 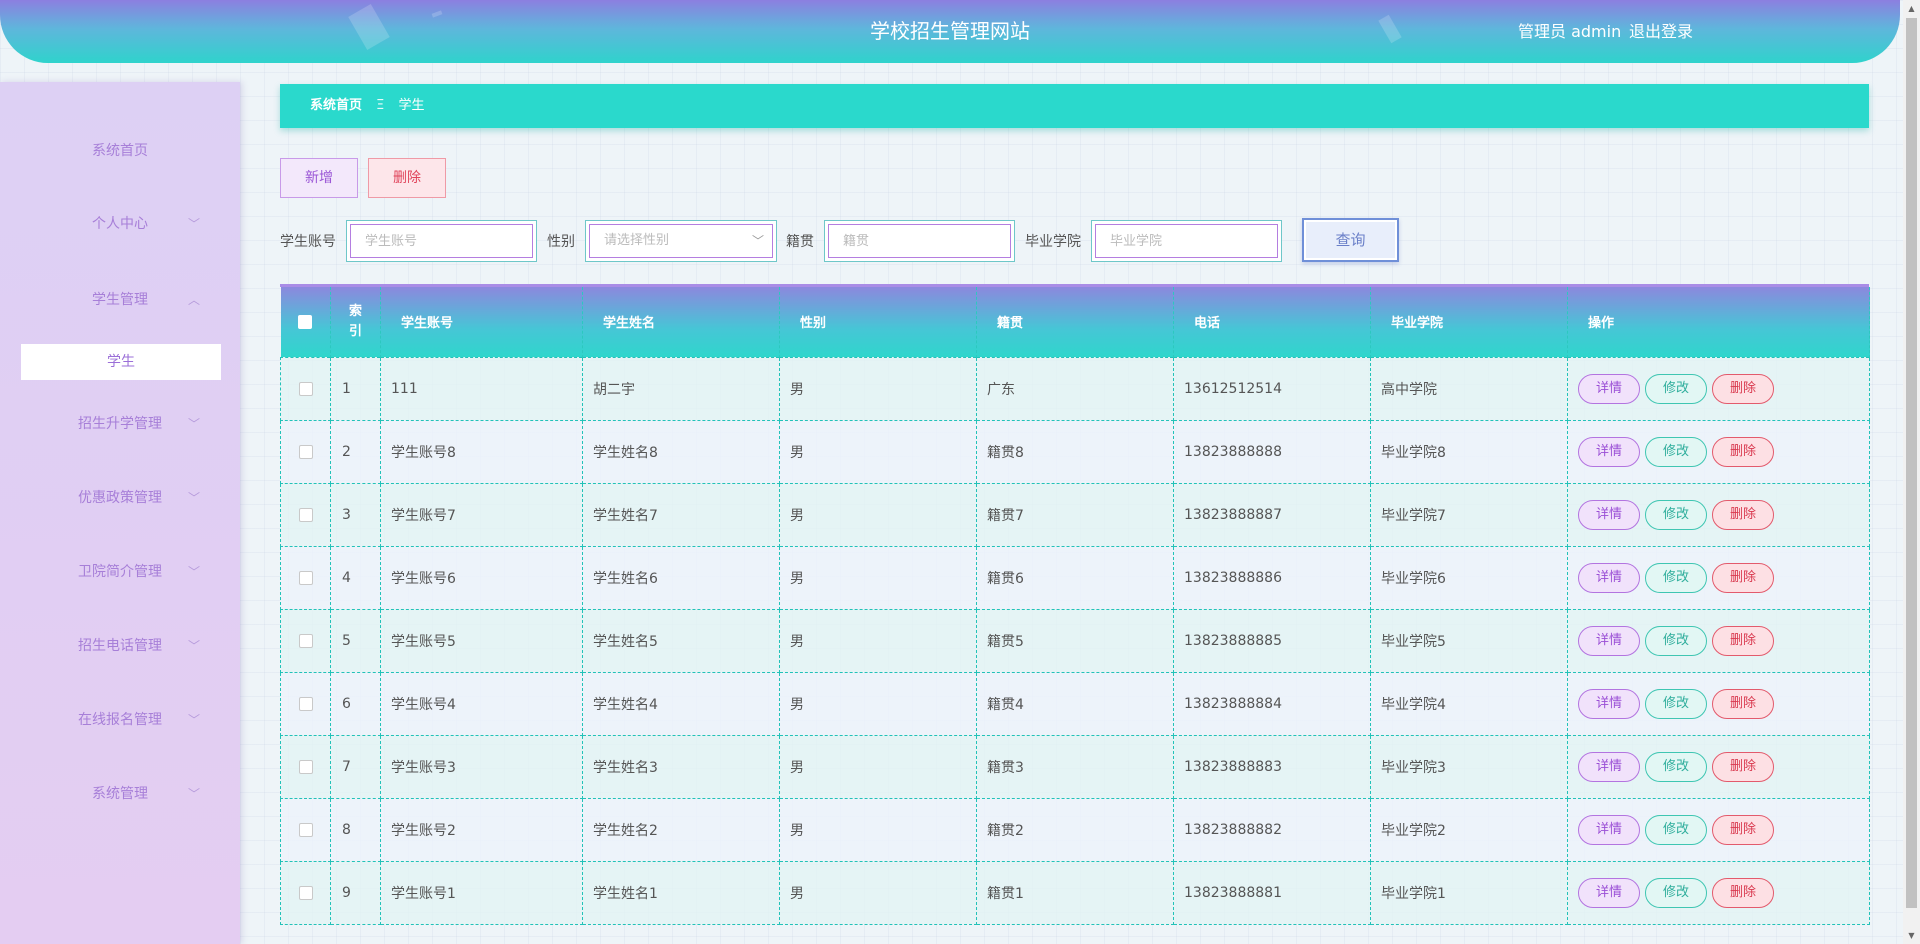 I want to click on gender-select: 请选择性别 ﹀, so click(x=681, y=241).